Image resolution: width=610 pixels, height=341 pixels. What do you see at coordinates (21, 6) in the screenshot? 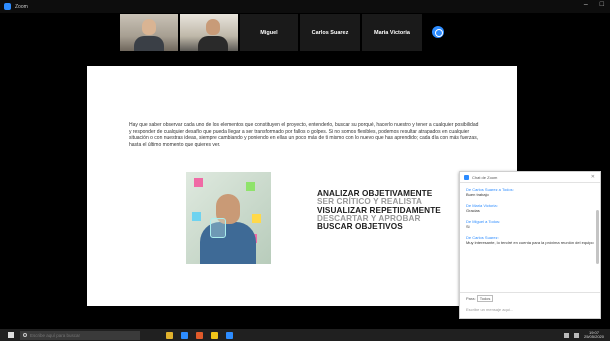
I see `window-title: Zoom` at bounding box center [21, 6].